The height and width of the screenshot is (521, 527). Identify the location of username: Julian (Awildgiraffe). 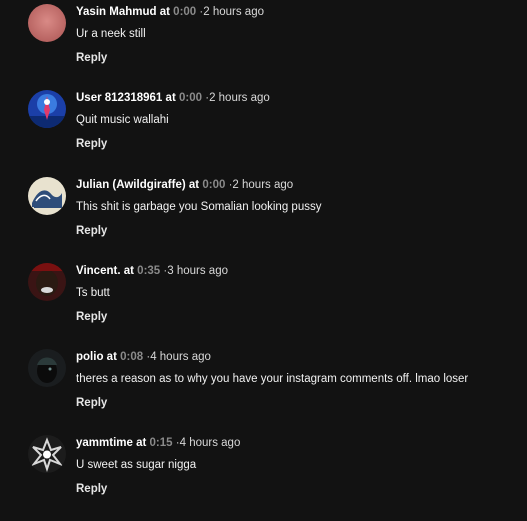
(131, 185).